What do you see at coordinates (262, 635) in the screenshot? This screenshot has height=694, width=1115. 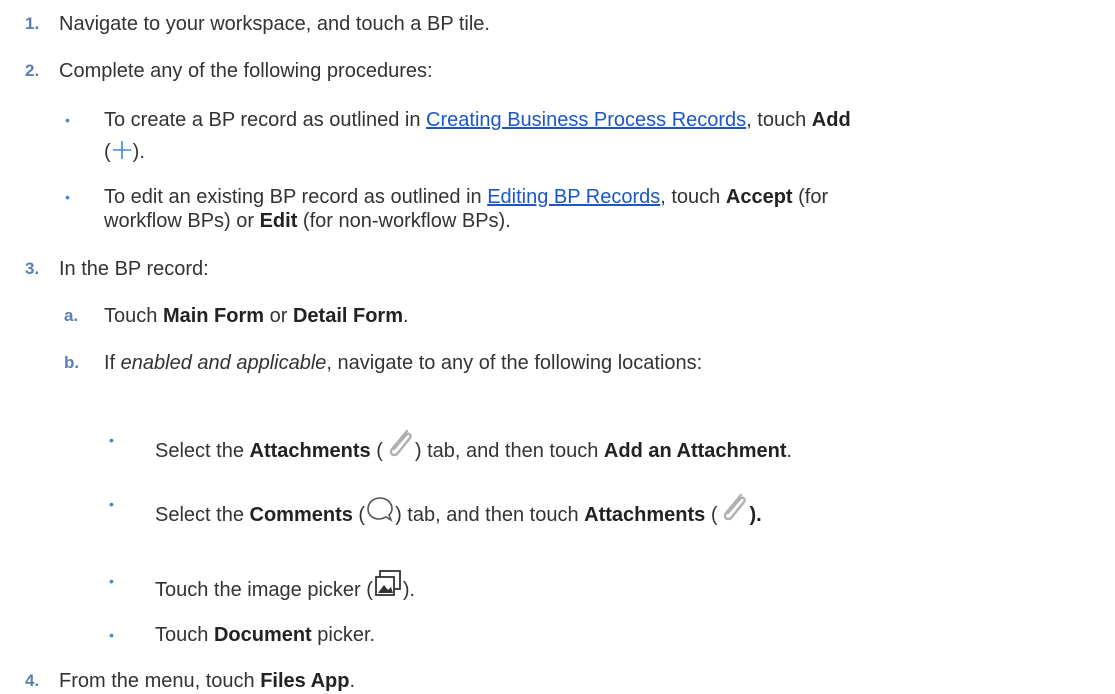 I see `document-label: Document` at bounding box center [262, 635].